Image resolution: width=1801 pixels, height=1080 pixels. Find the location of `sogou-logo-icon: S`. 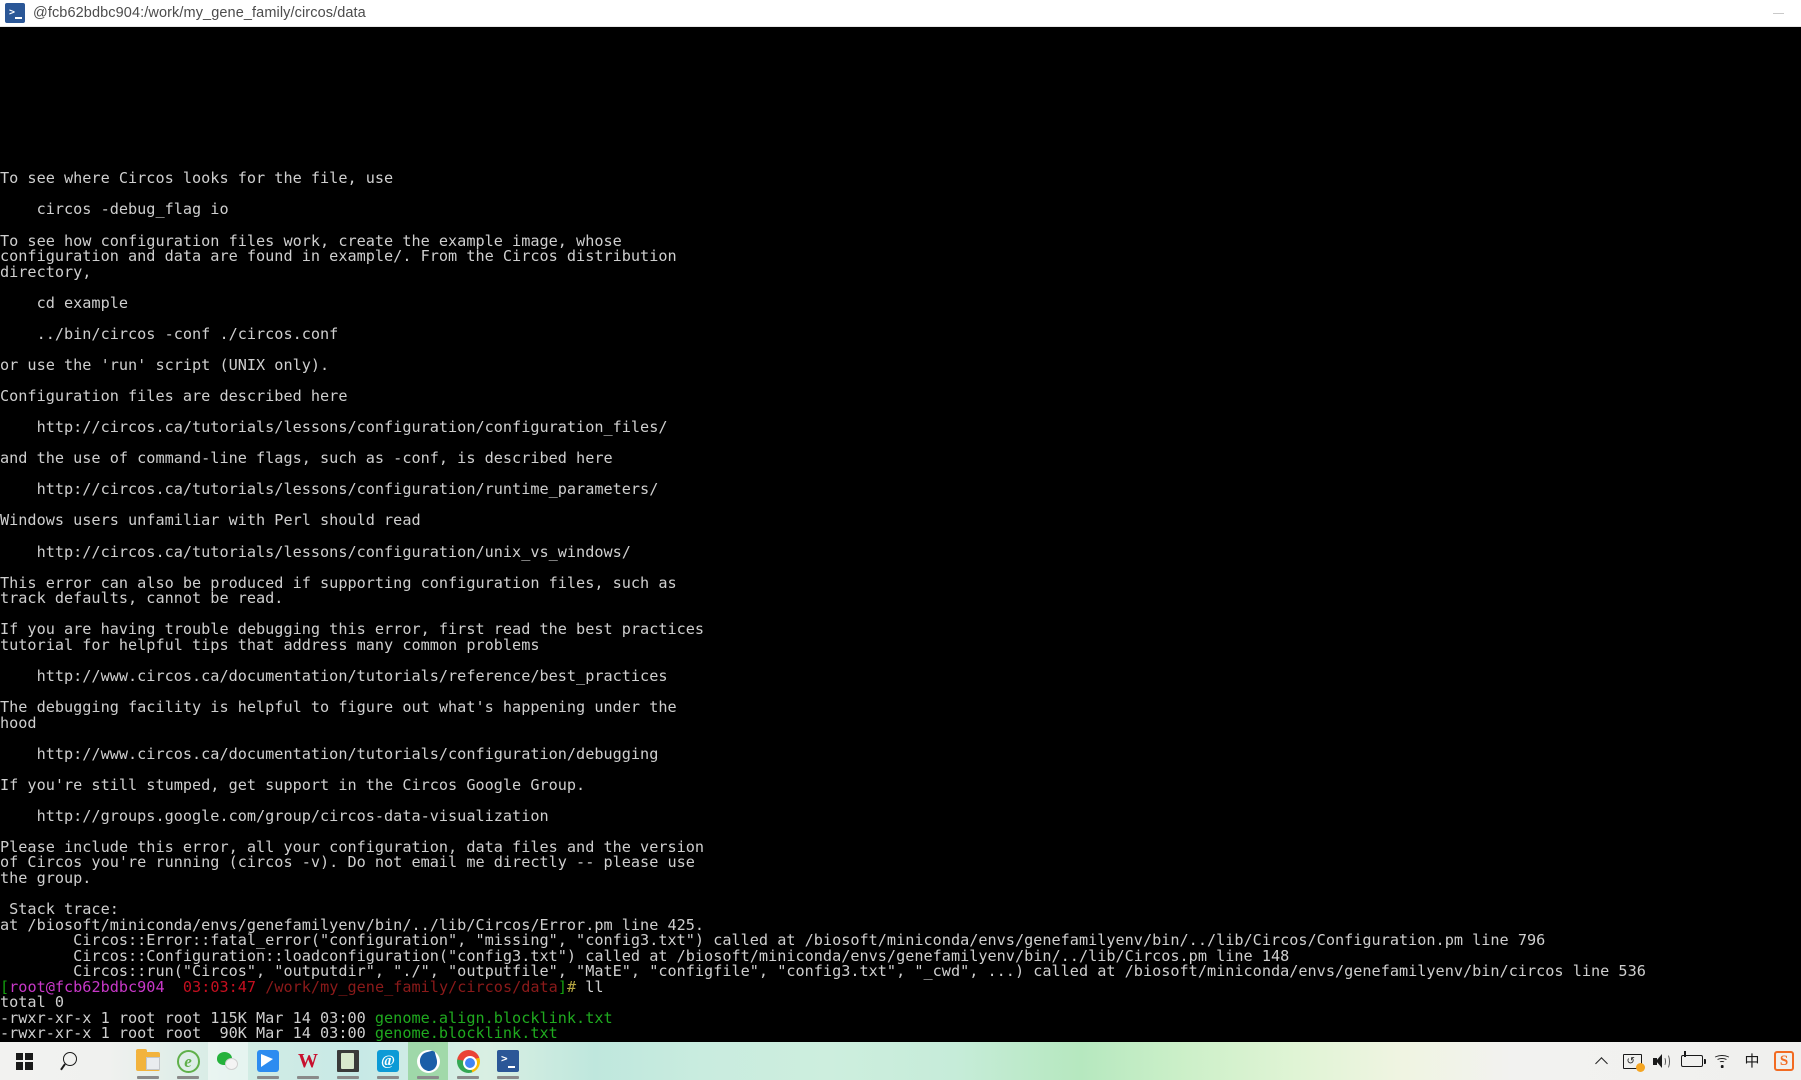

sogou-logo-icon: S is located at coordinates (1784, 1061).